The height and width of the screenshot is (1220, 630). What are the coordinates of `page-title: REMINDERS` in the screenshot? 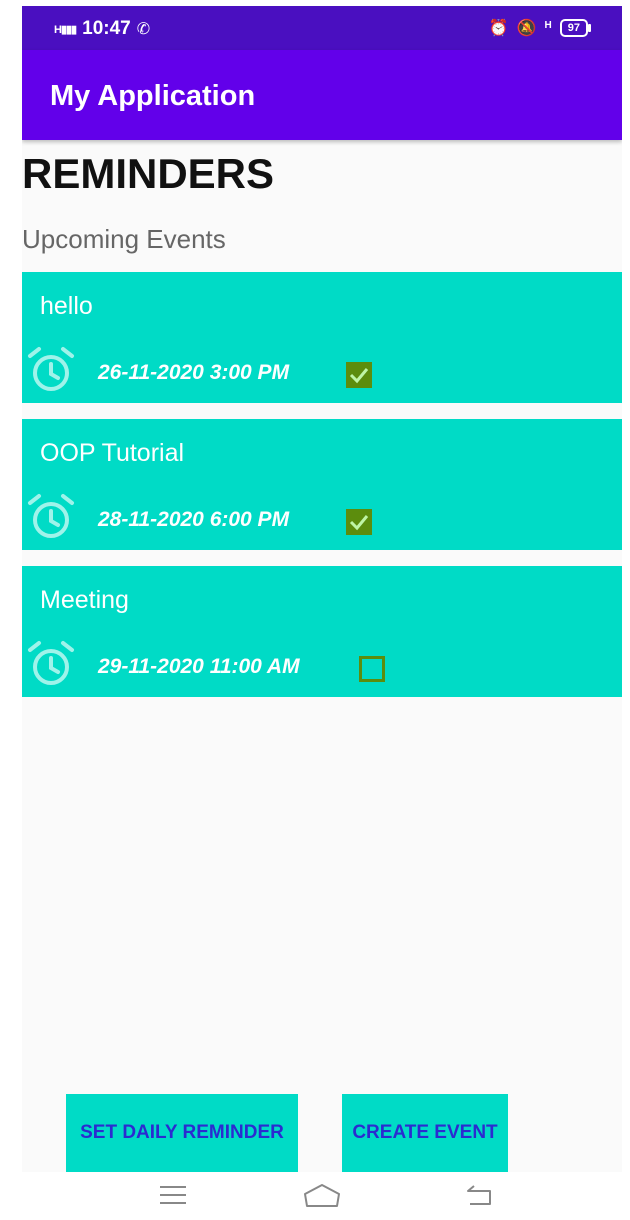 It's located at (148, 173).